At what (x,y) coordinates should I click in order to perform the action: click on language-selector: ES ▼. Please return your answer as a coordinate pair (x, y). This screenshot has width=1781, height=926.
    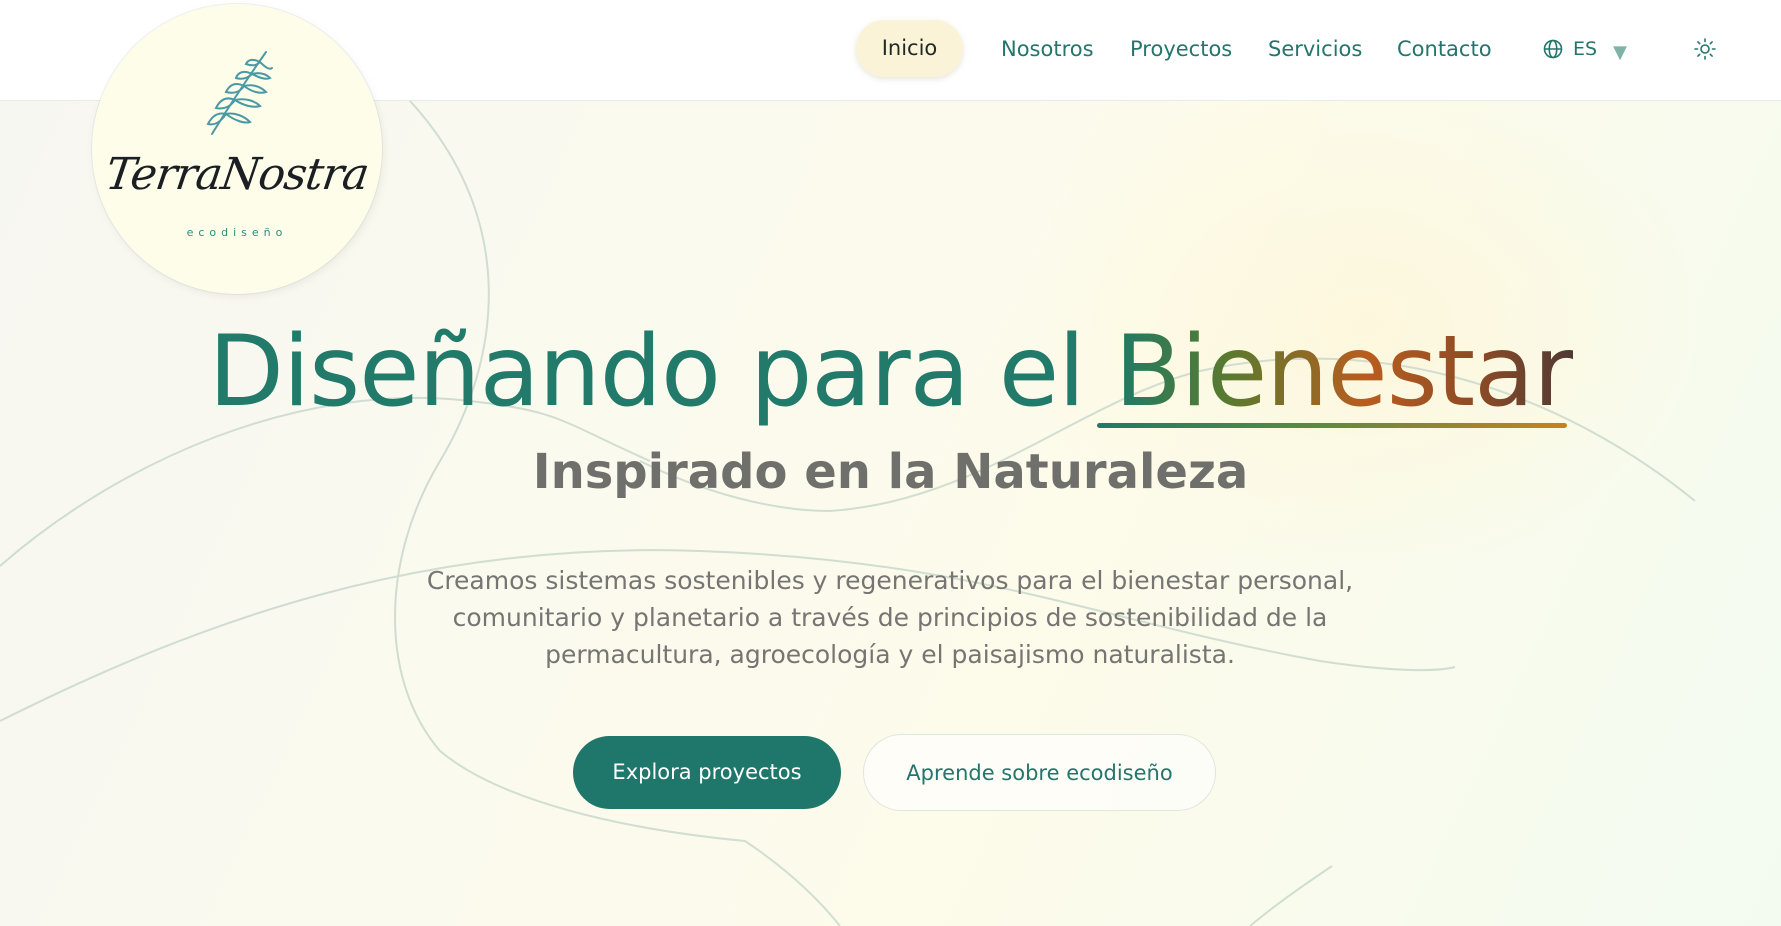
    Looking at the image, I should click on (1585, 49).